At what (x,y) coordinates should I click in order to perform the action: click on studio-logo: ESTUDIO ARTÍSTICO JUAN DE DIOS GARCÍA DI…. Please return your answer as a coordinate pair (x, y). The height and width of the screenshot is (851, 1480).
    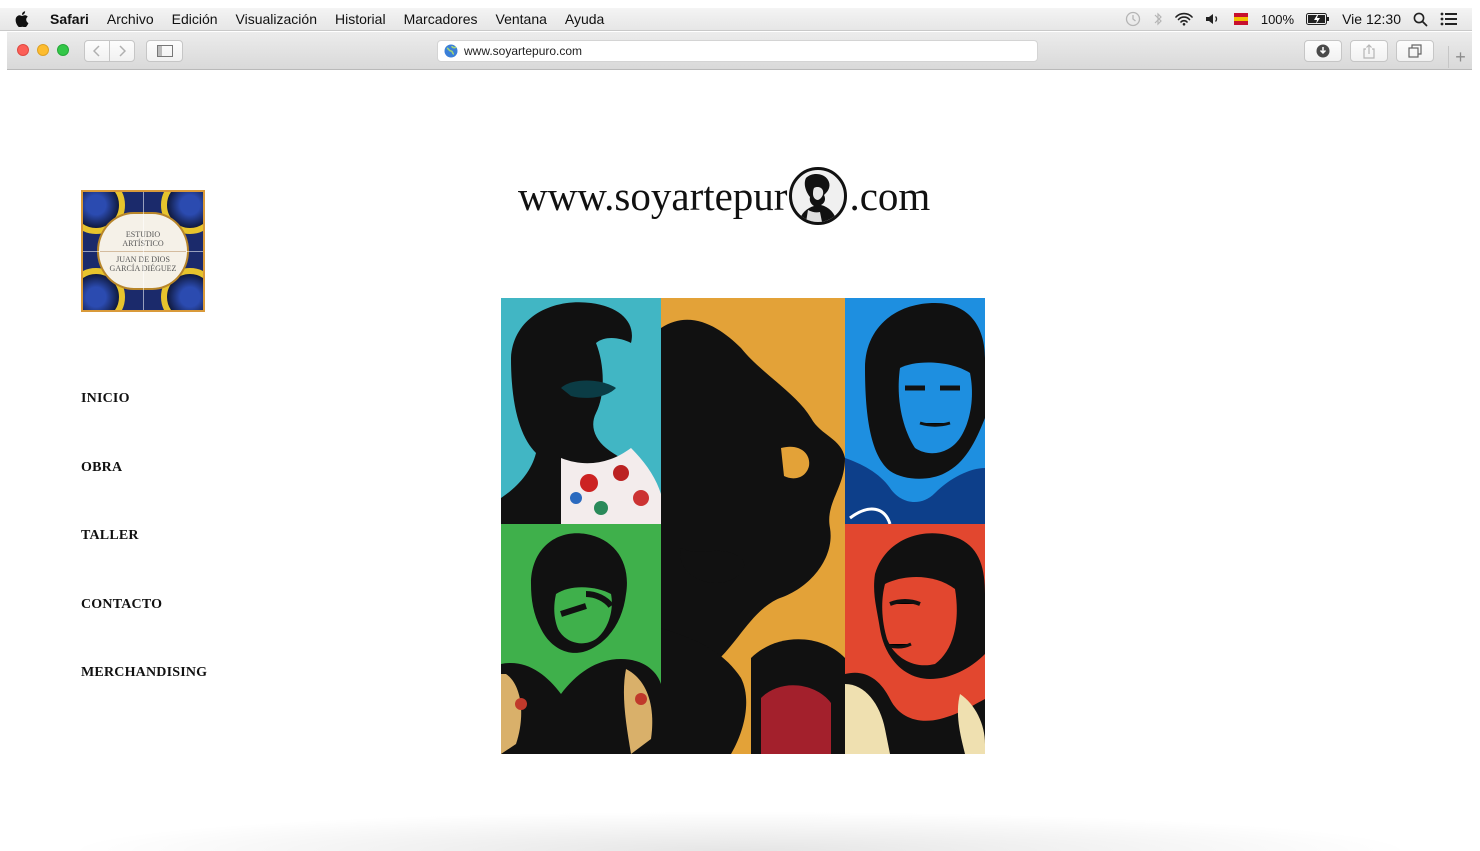
    Looking at the image, I should click on (143, 251).